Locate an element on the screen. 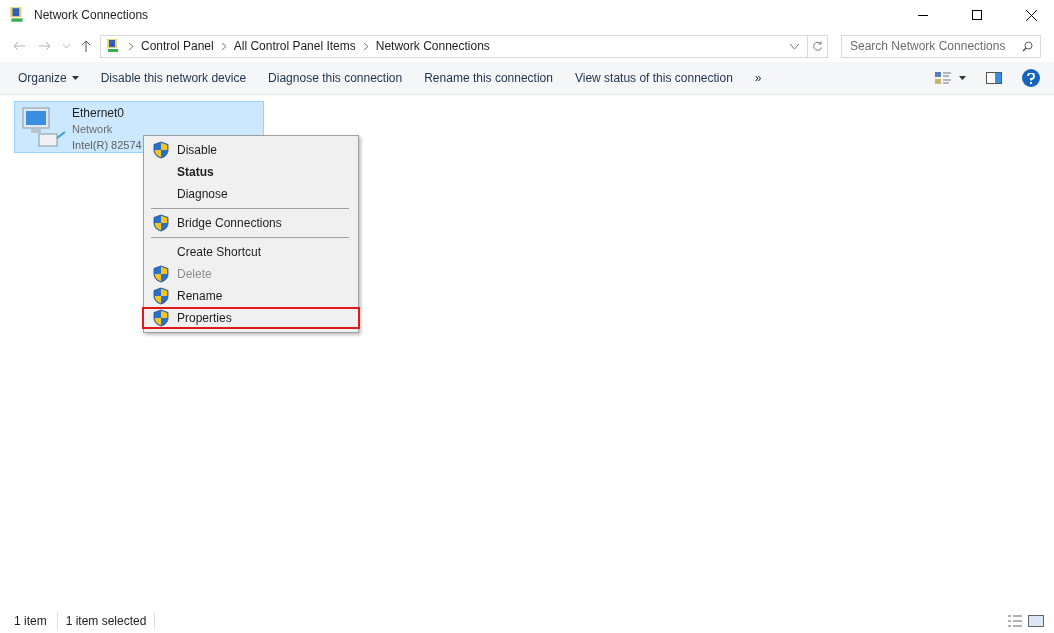 The height and width of the screenshot is (633, 1054). computer-network-icon is located at coordinates (43, 127).